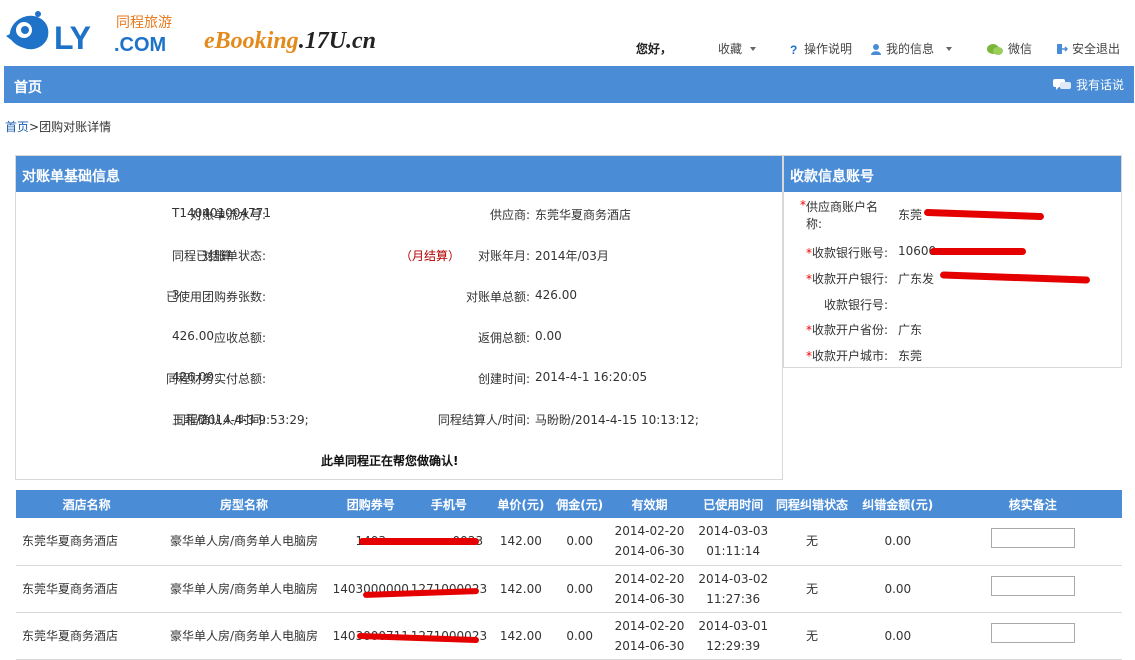 The image size is (1135, 660). What do you see at coordinates (1020, 49) in the screenshot?
I see `nav-wechat-label: 微信` at bounding box center [1020, 49].